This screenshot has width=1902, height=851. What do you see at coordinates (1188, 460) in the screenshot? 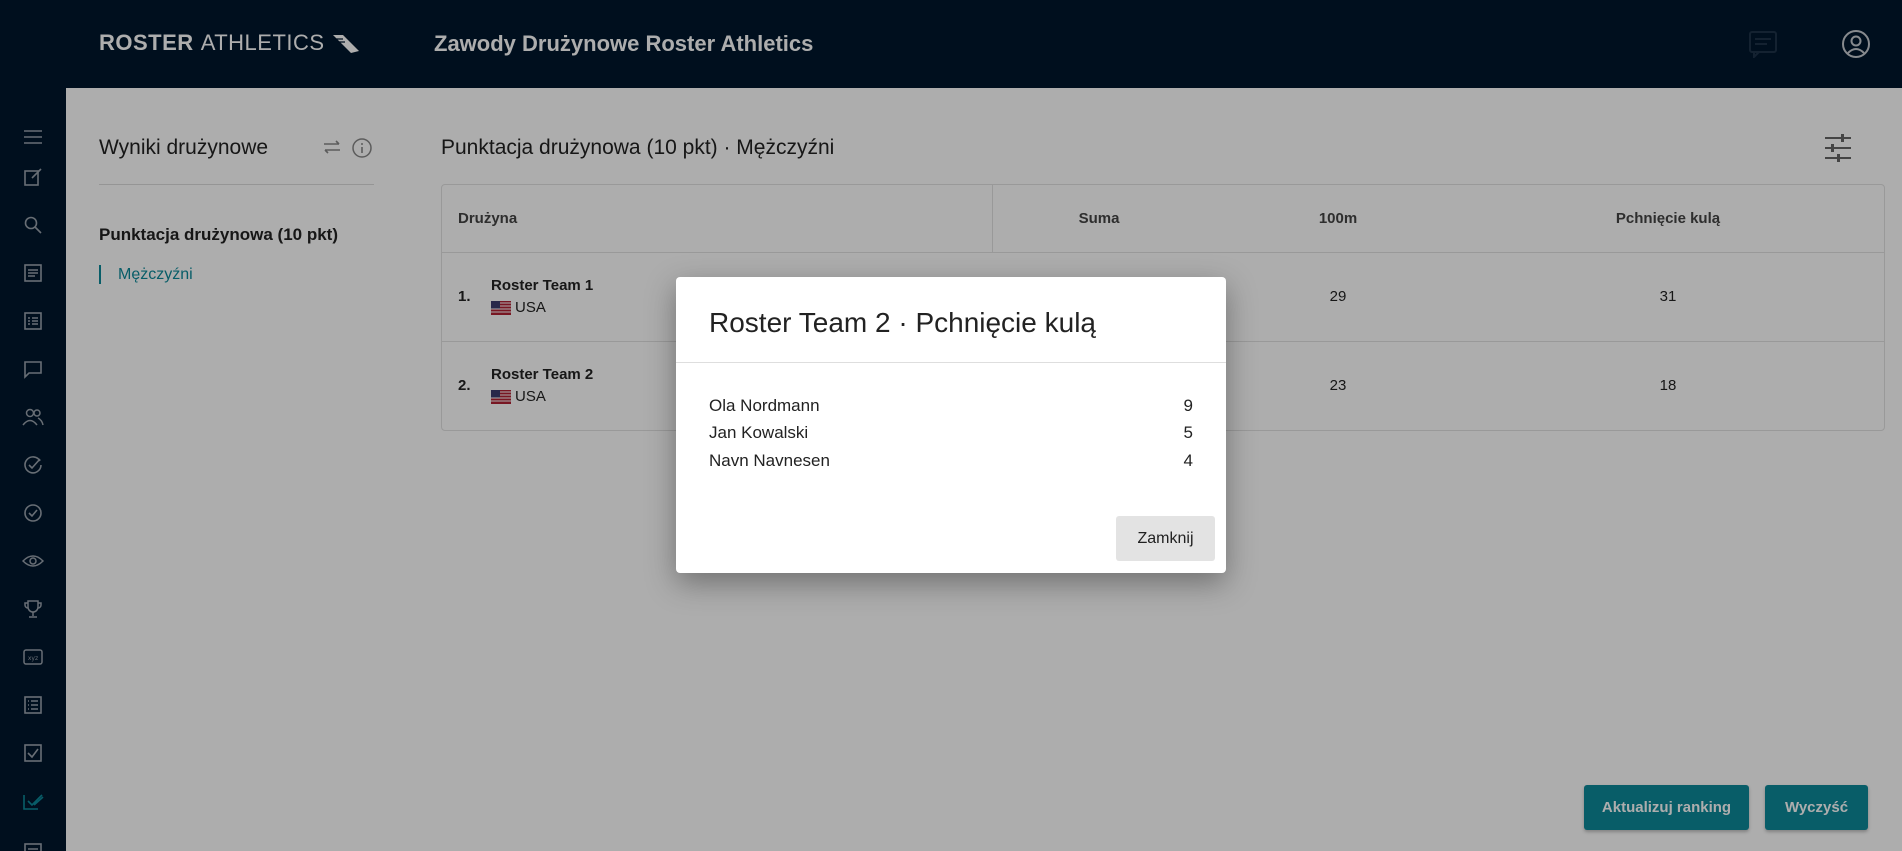
I see `athlete-points: 4` at bounding box center [1188, 460].